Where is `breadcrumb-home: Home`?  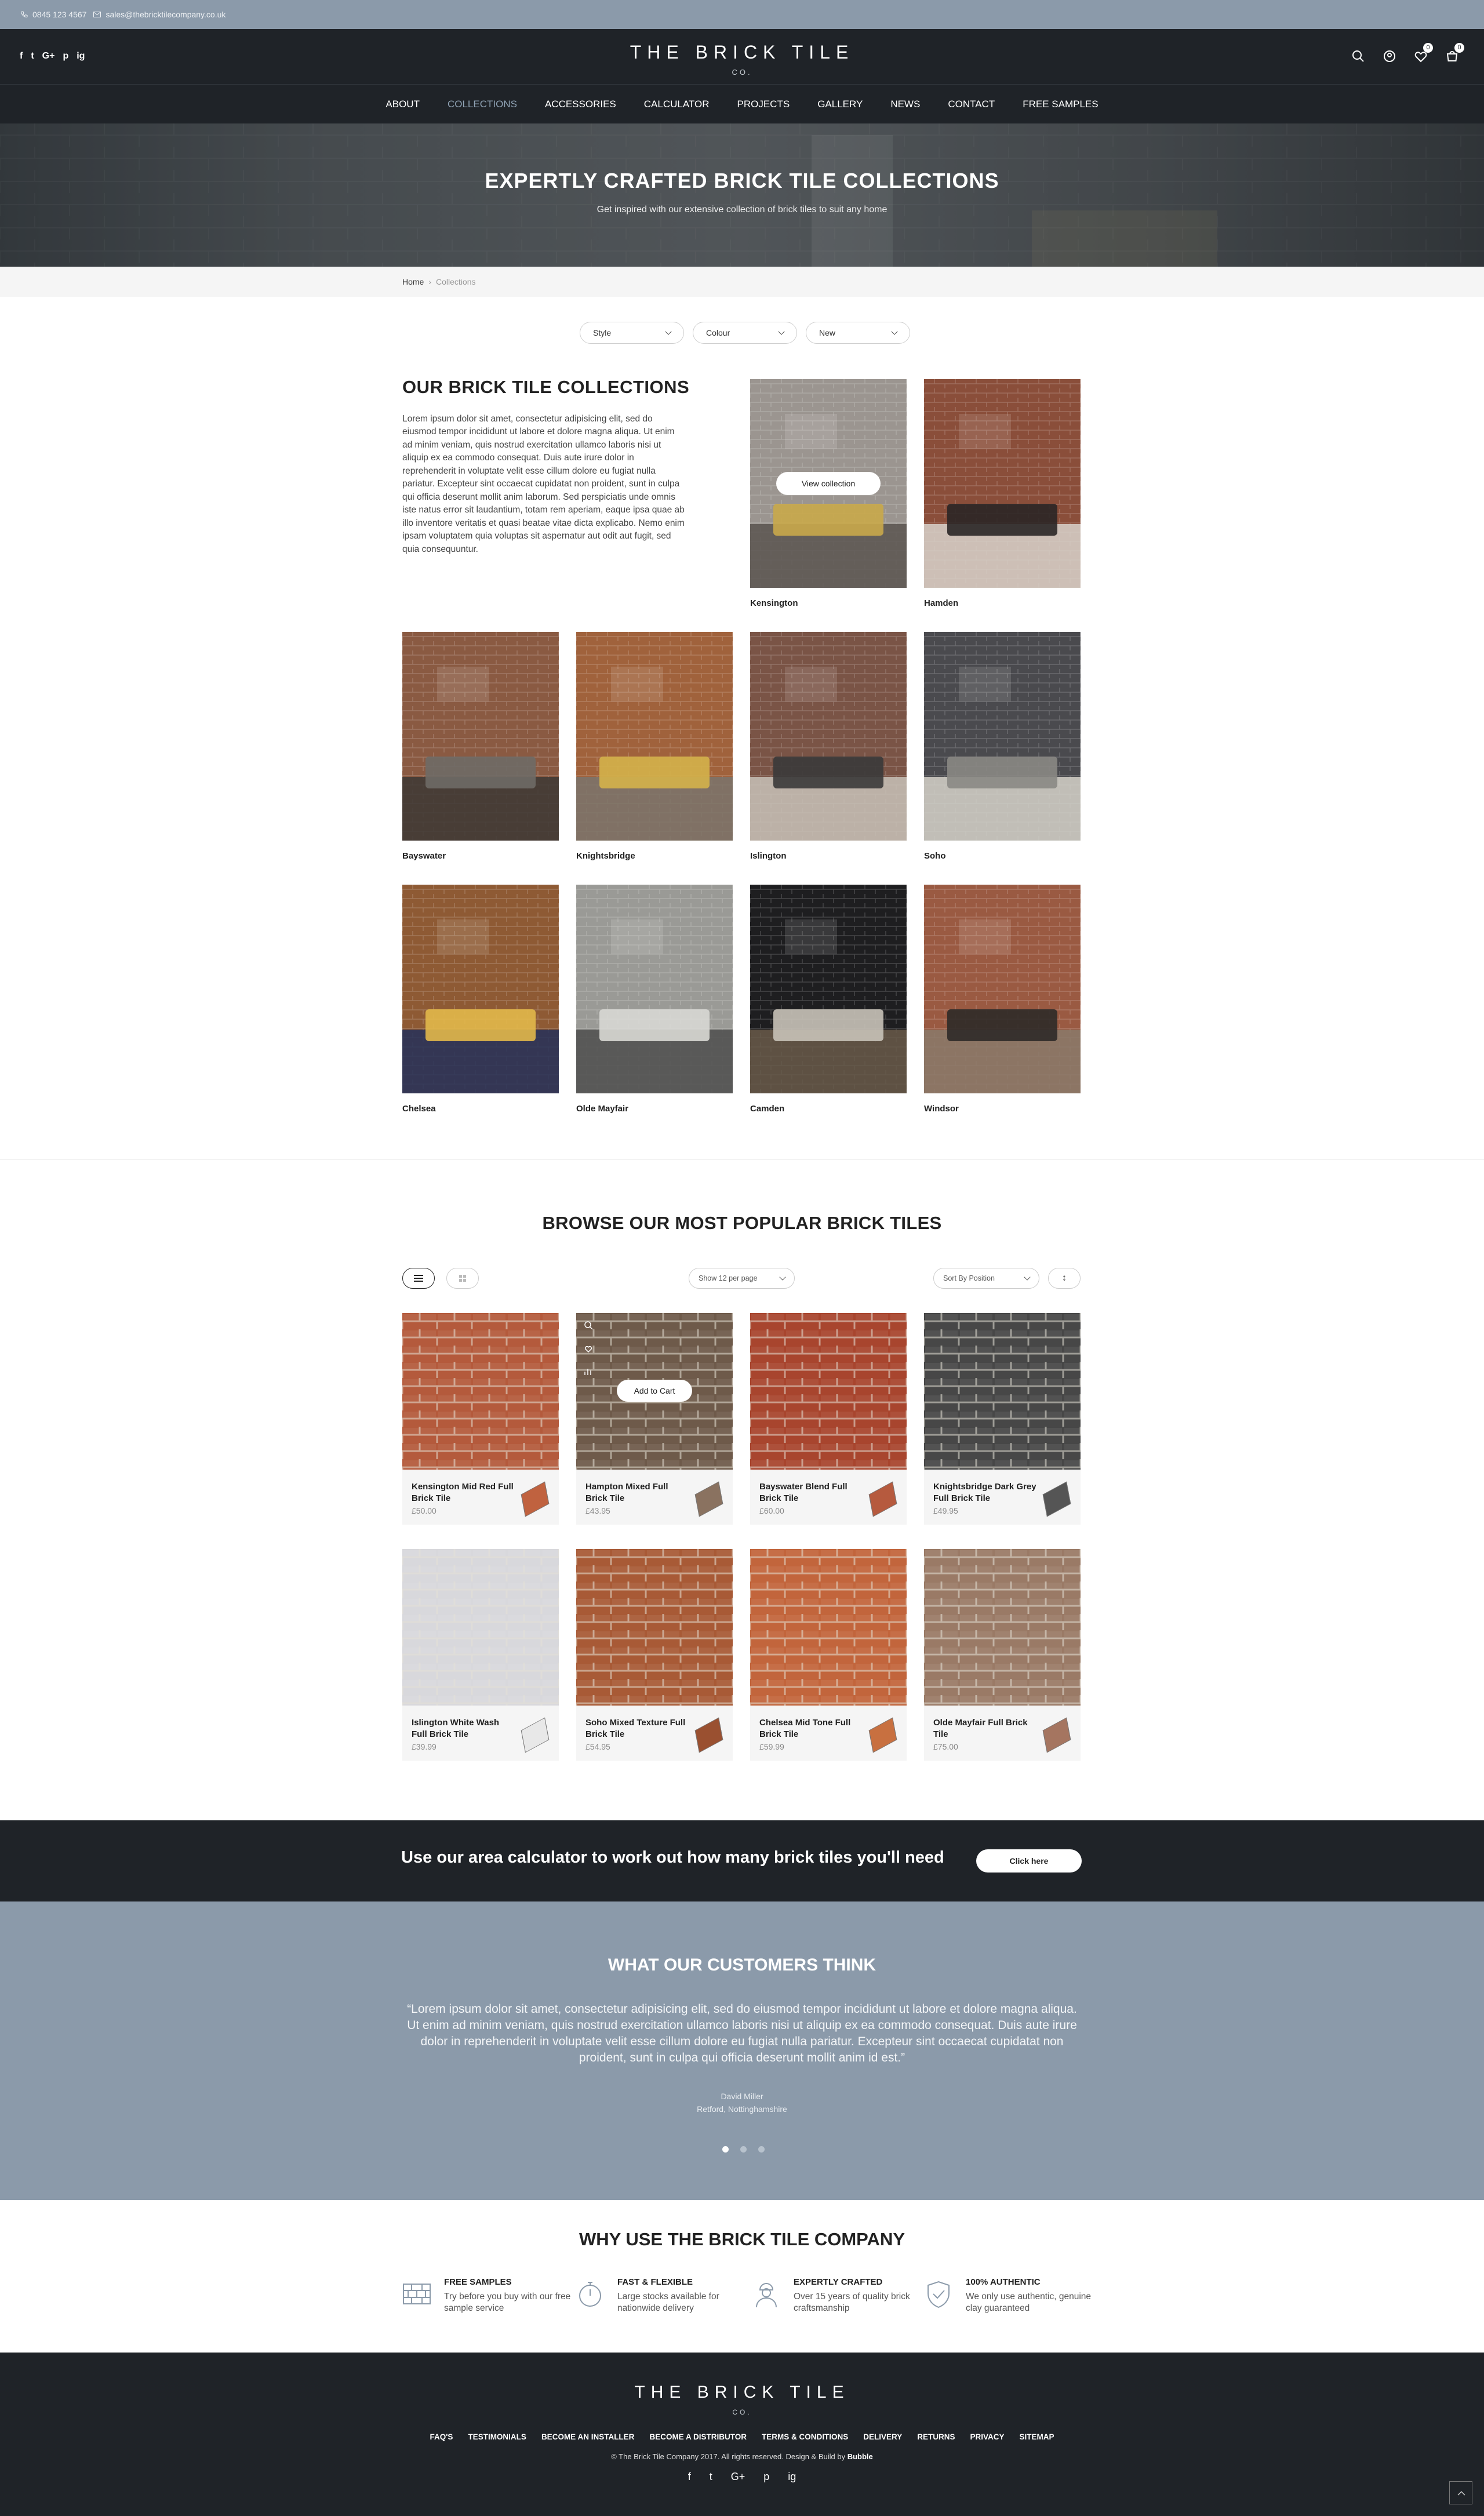 breadcrumb-home: Home is located at coordinates (413, 281).